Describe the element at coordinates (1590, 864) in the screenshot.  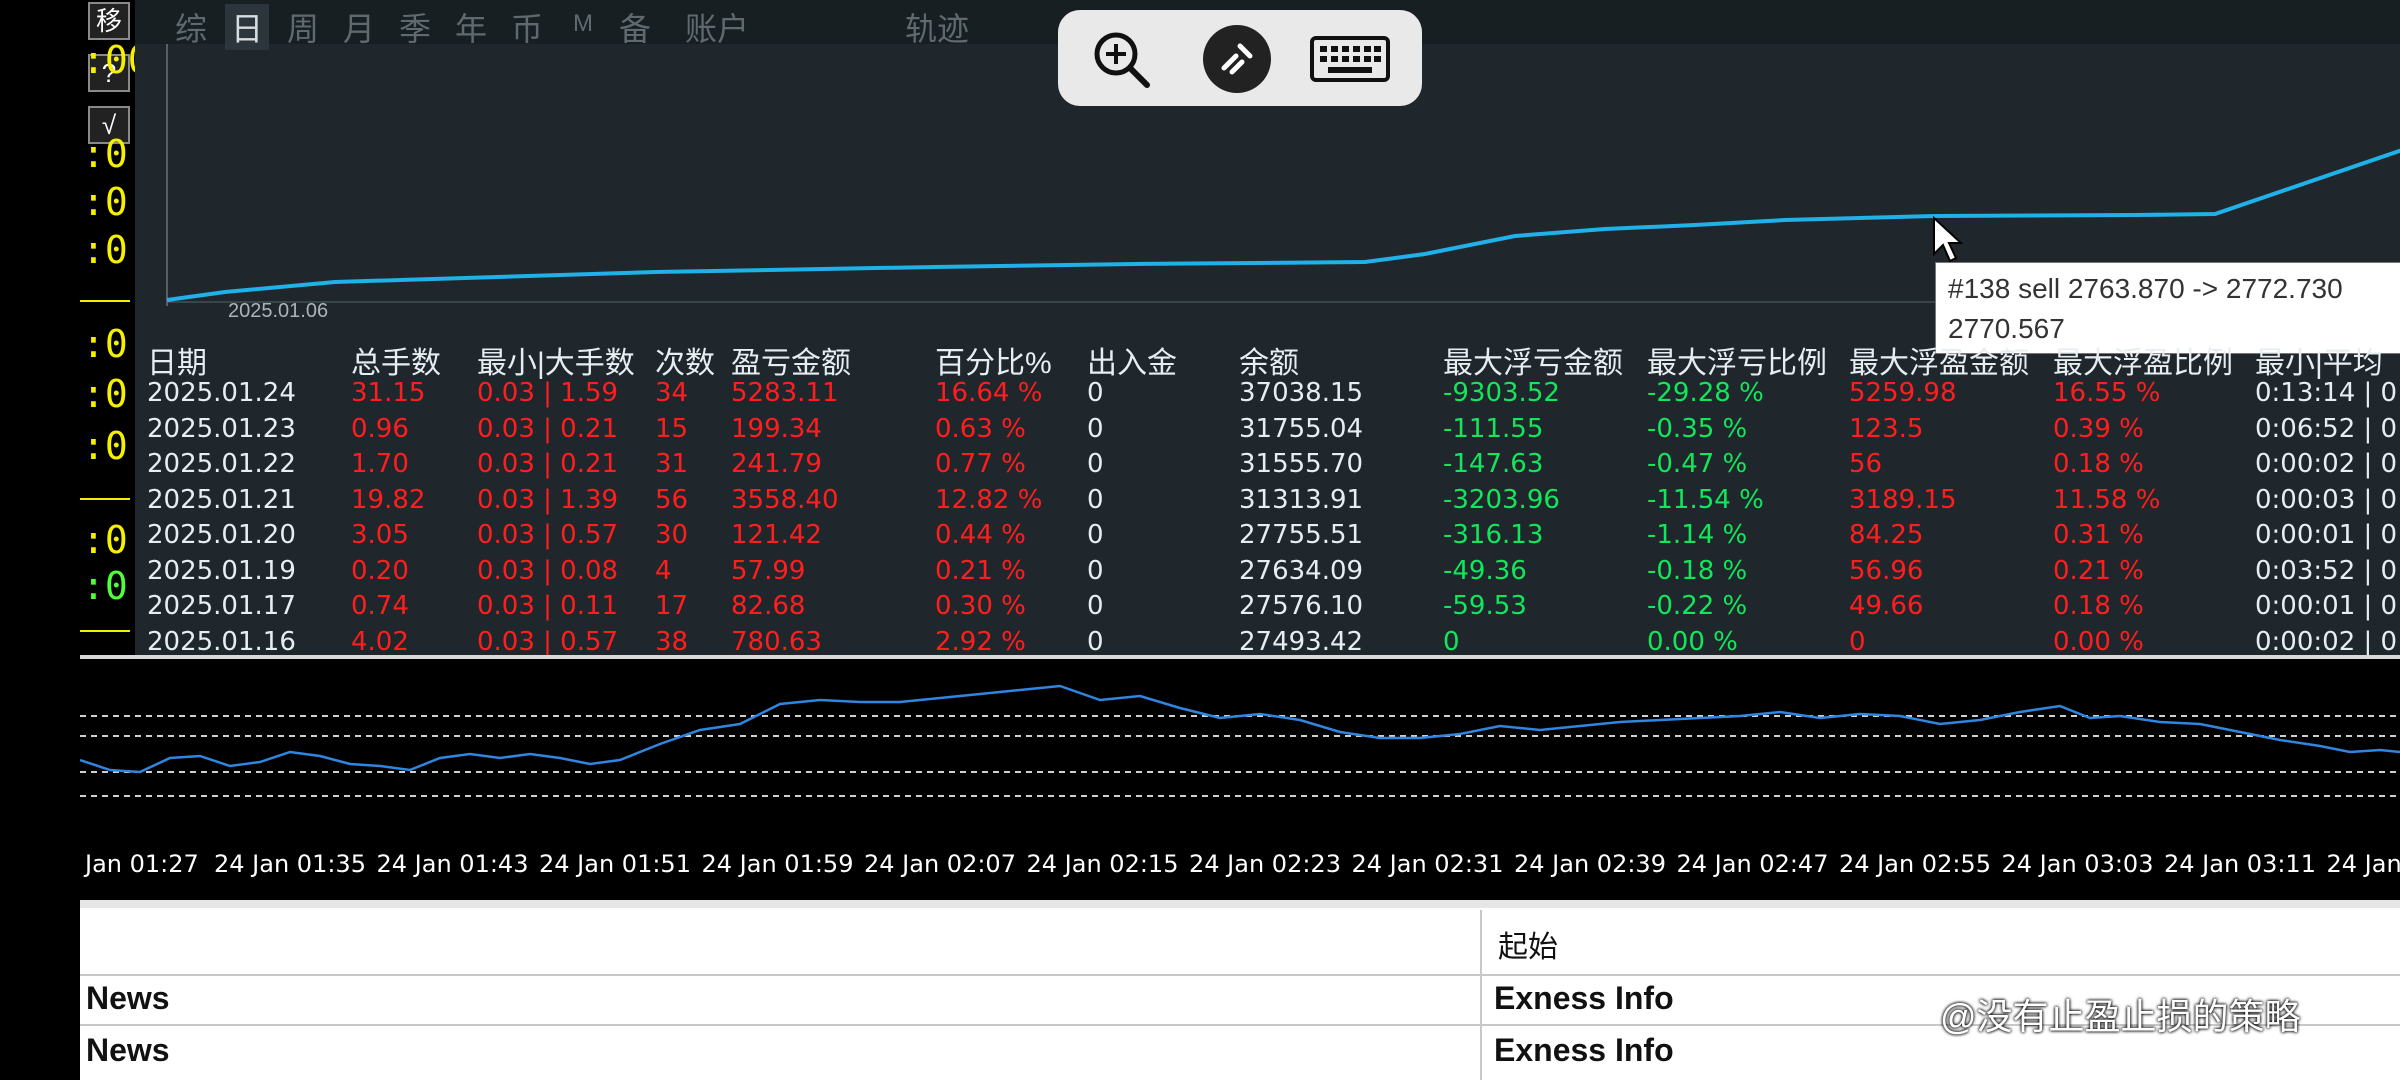
I see `time-tick-label: 24 Jan 02:39` at that location.